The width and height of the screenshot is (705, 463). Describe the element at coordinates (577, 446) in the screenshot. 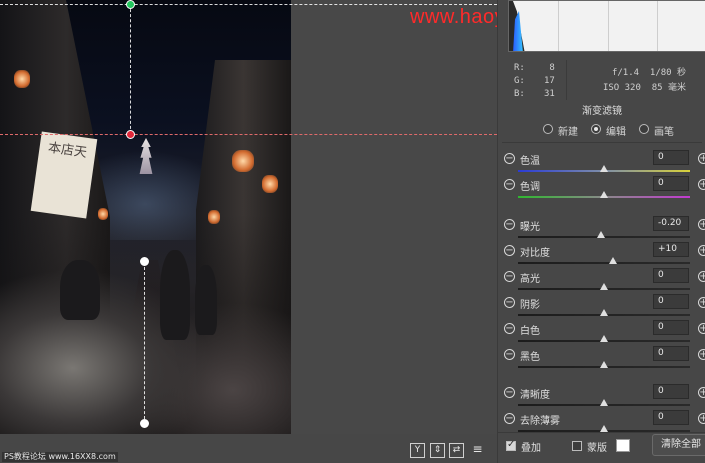

I see `mask-checkbox` at that location.